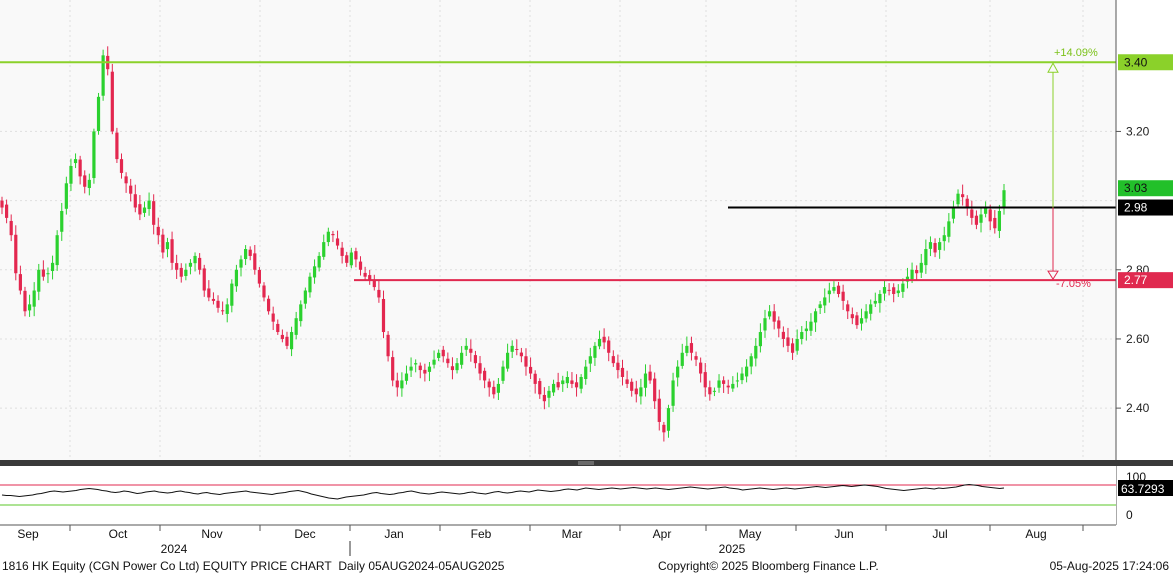 The image size is (1173, 575). I want to click on period-text: Daily 05AUG2024-05AUG2025, so click(421, 566).